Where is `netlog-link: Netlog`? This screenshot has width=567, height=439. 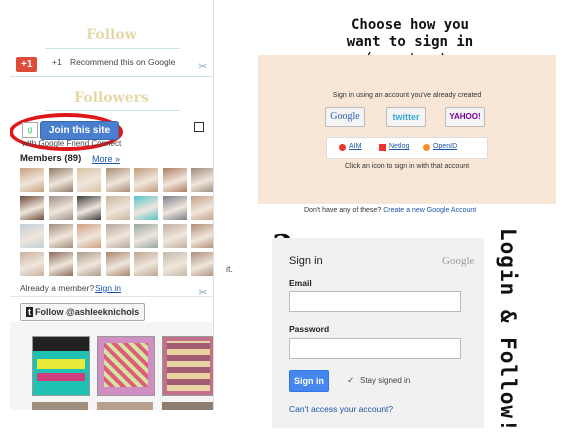
netlog-link: Netlog is located at coordinates (399, 146).